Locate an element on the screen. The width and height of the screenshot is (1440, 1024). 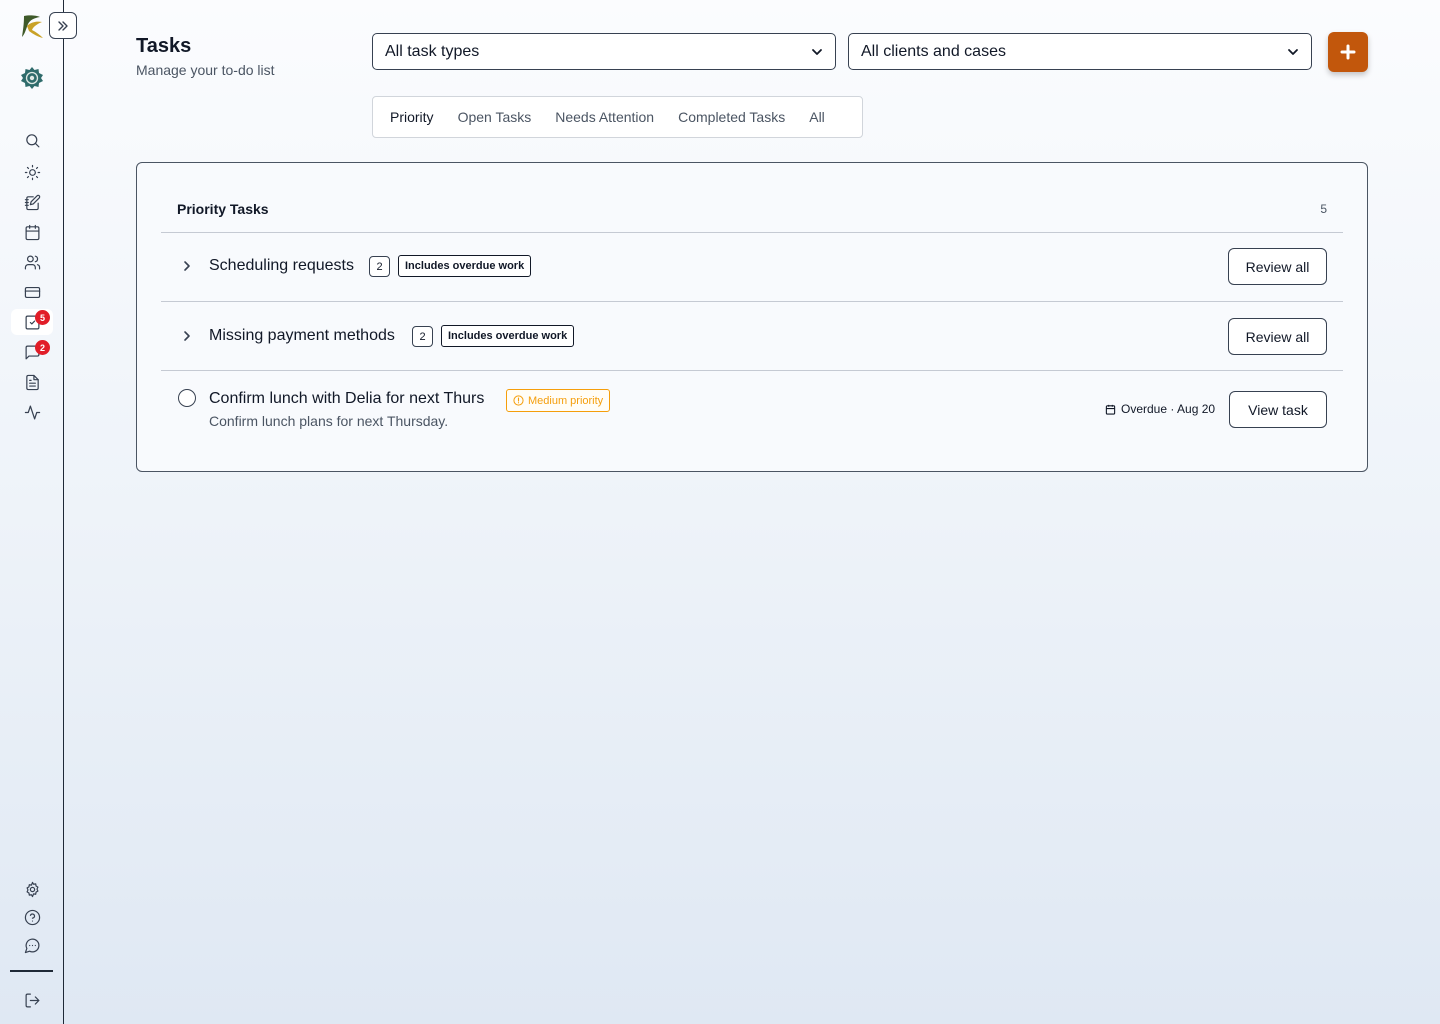
nav-notes is located at coordinates (32, 202).